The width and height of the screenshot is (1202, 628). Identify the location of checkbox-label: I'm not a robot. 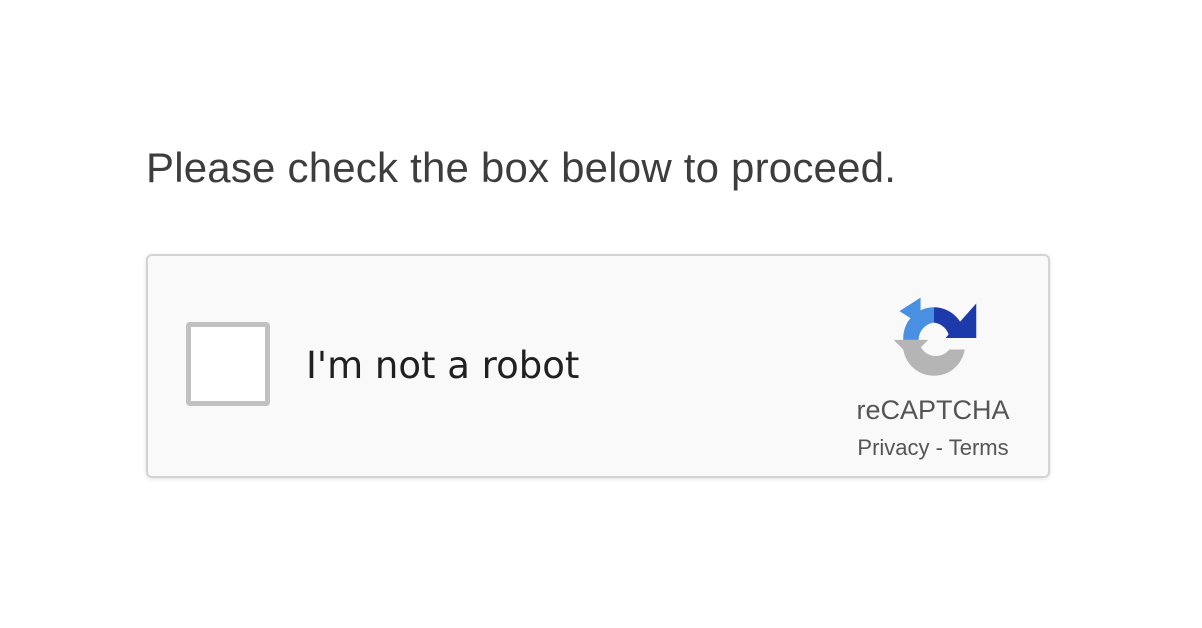
(443, 365).